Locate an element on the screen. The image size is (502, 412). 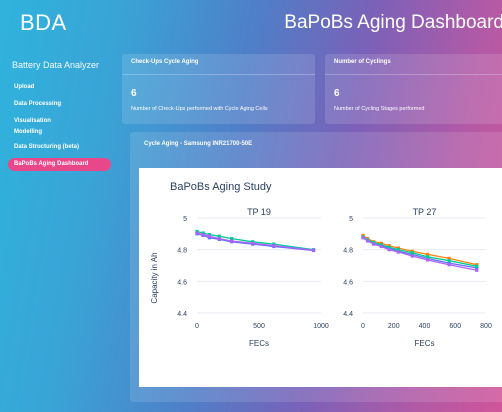
y-axis-label: Capacity in Ah is located at coordinates (154, 277).